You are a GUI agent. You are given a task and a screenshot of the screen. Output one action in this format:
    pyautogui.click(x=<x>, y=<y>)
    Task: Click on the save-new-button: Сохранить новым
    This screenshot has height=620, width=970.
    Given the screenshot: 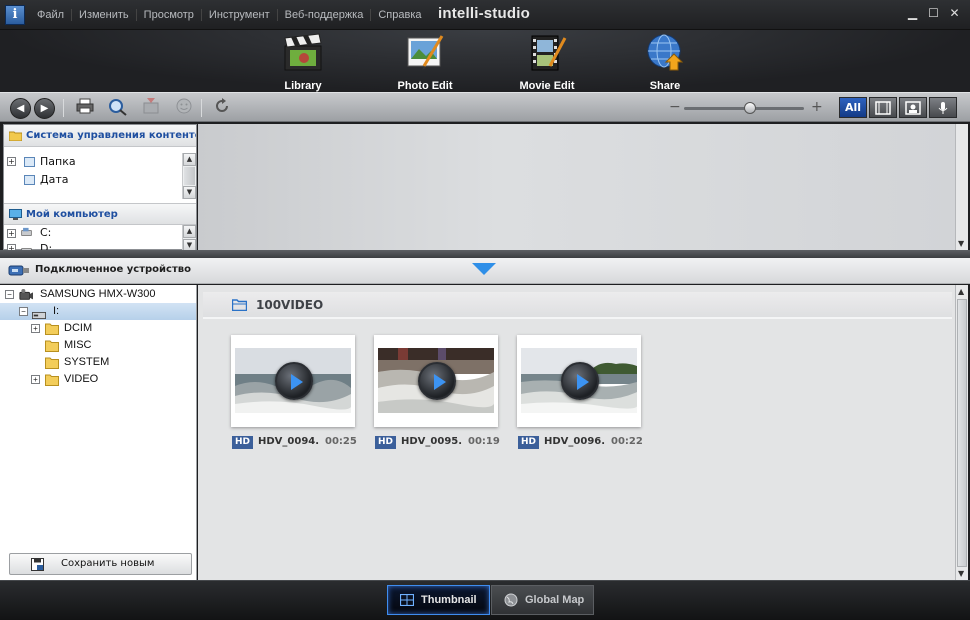 What is the action you would take?
    pyautogui.click(x=100, y=564)
    